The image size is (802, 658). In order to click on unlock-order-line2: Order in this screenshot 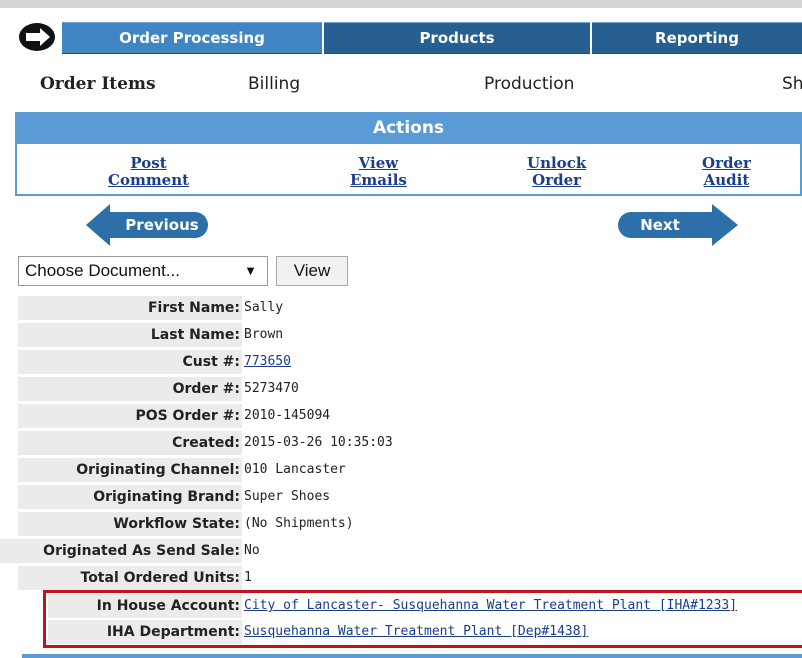, I will do `click(557, 180)`.